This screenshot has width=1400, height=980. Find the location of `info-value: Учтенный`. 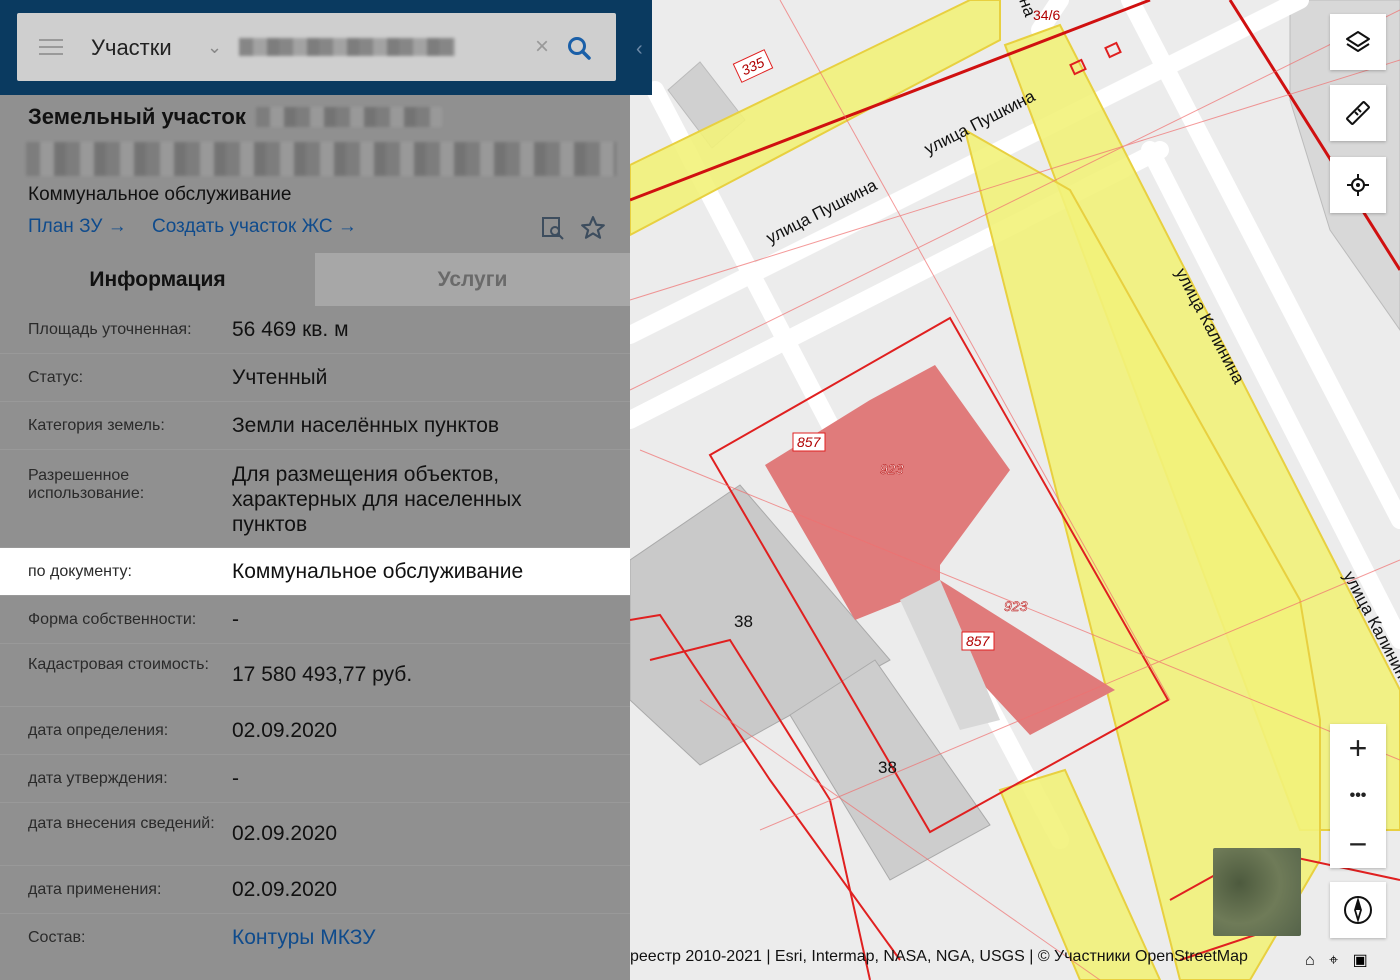

info-value: Учтенный is located at coordinates (280, 377).